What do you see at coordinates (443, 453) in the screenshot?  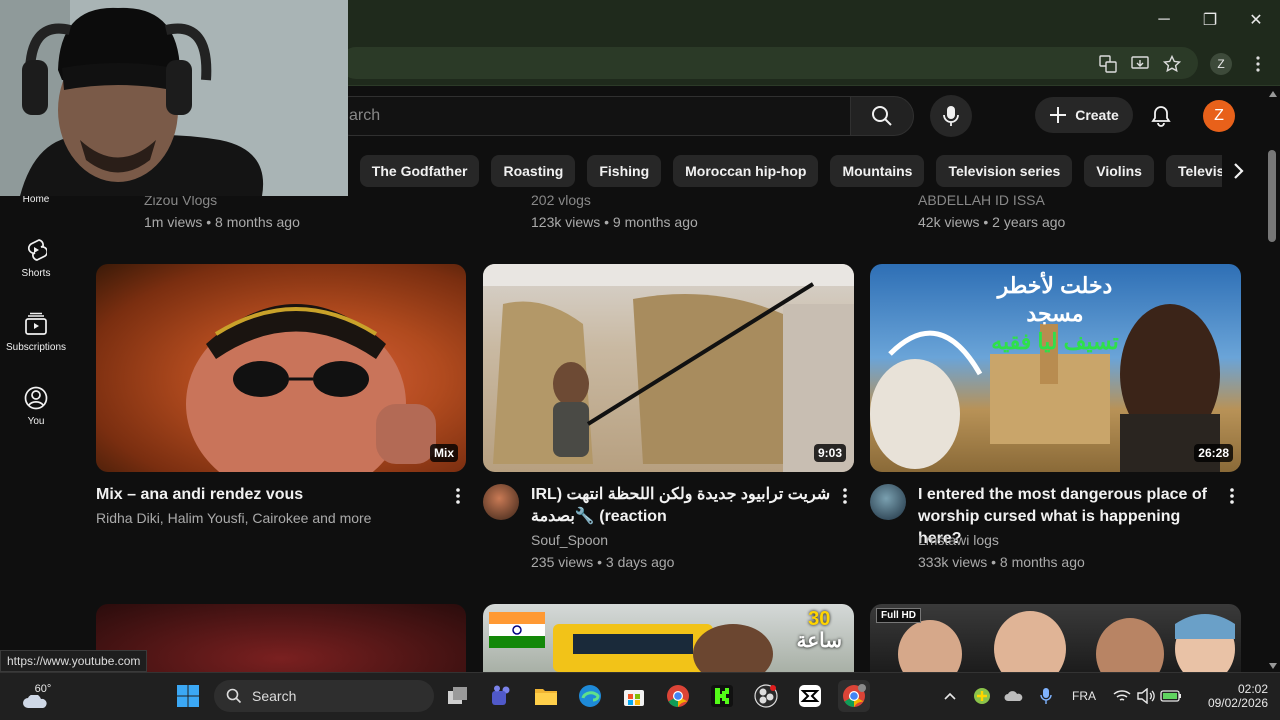 I see `mix-badge: Mix` at bounding box center [443, 453].